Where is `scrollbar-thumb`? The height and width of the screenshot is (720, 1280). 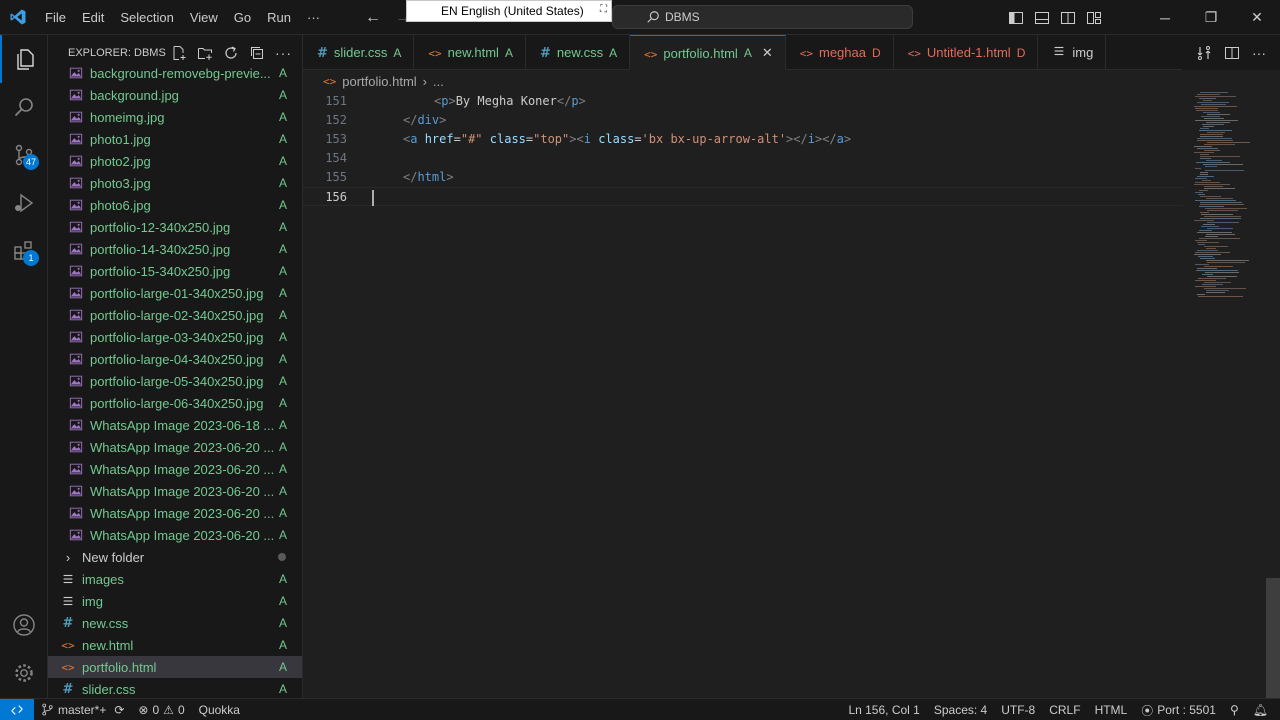 scrollbar-thumb is located at coordinates (1273, 638).